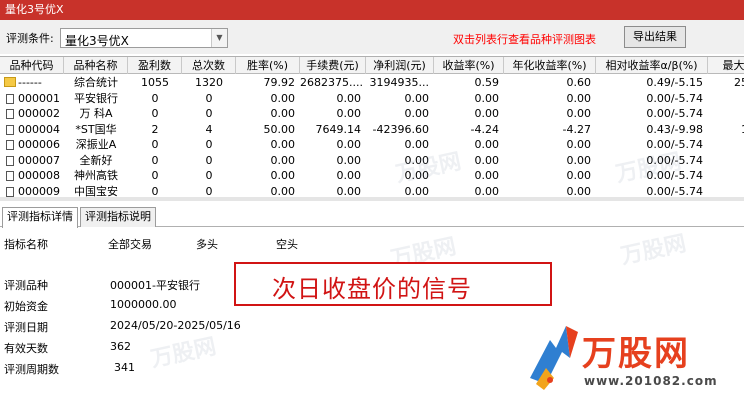 The width and height of the screenshot is (744, 398). I want to click on detail-header-long: 多头, so click(207, 244).